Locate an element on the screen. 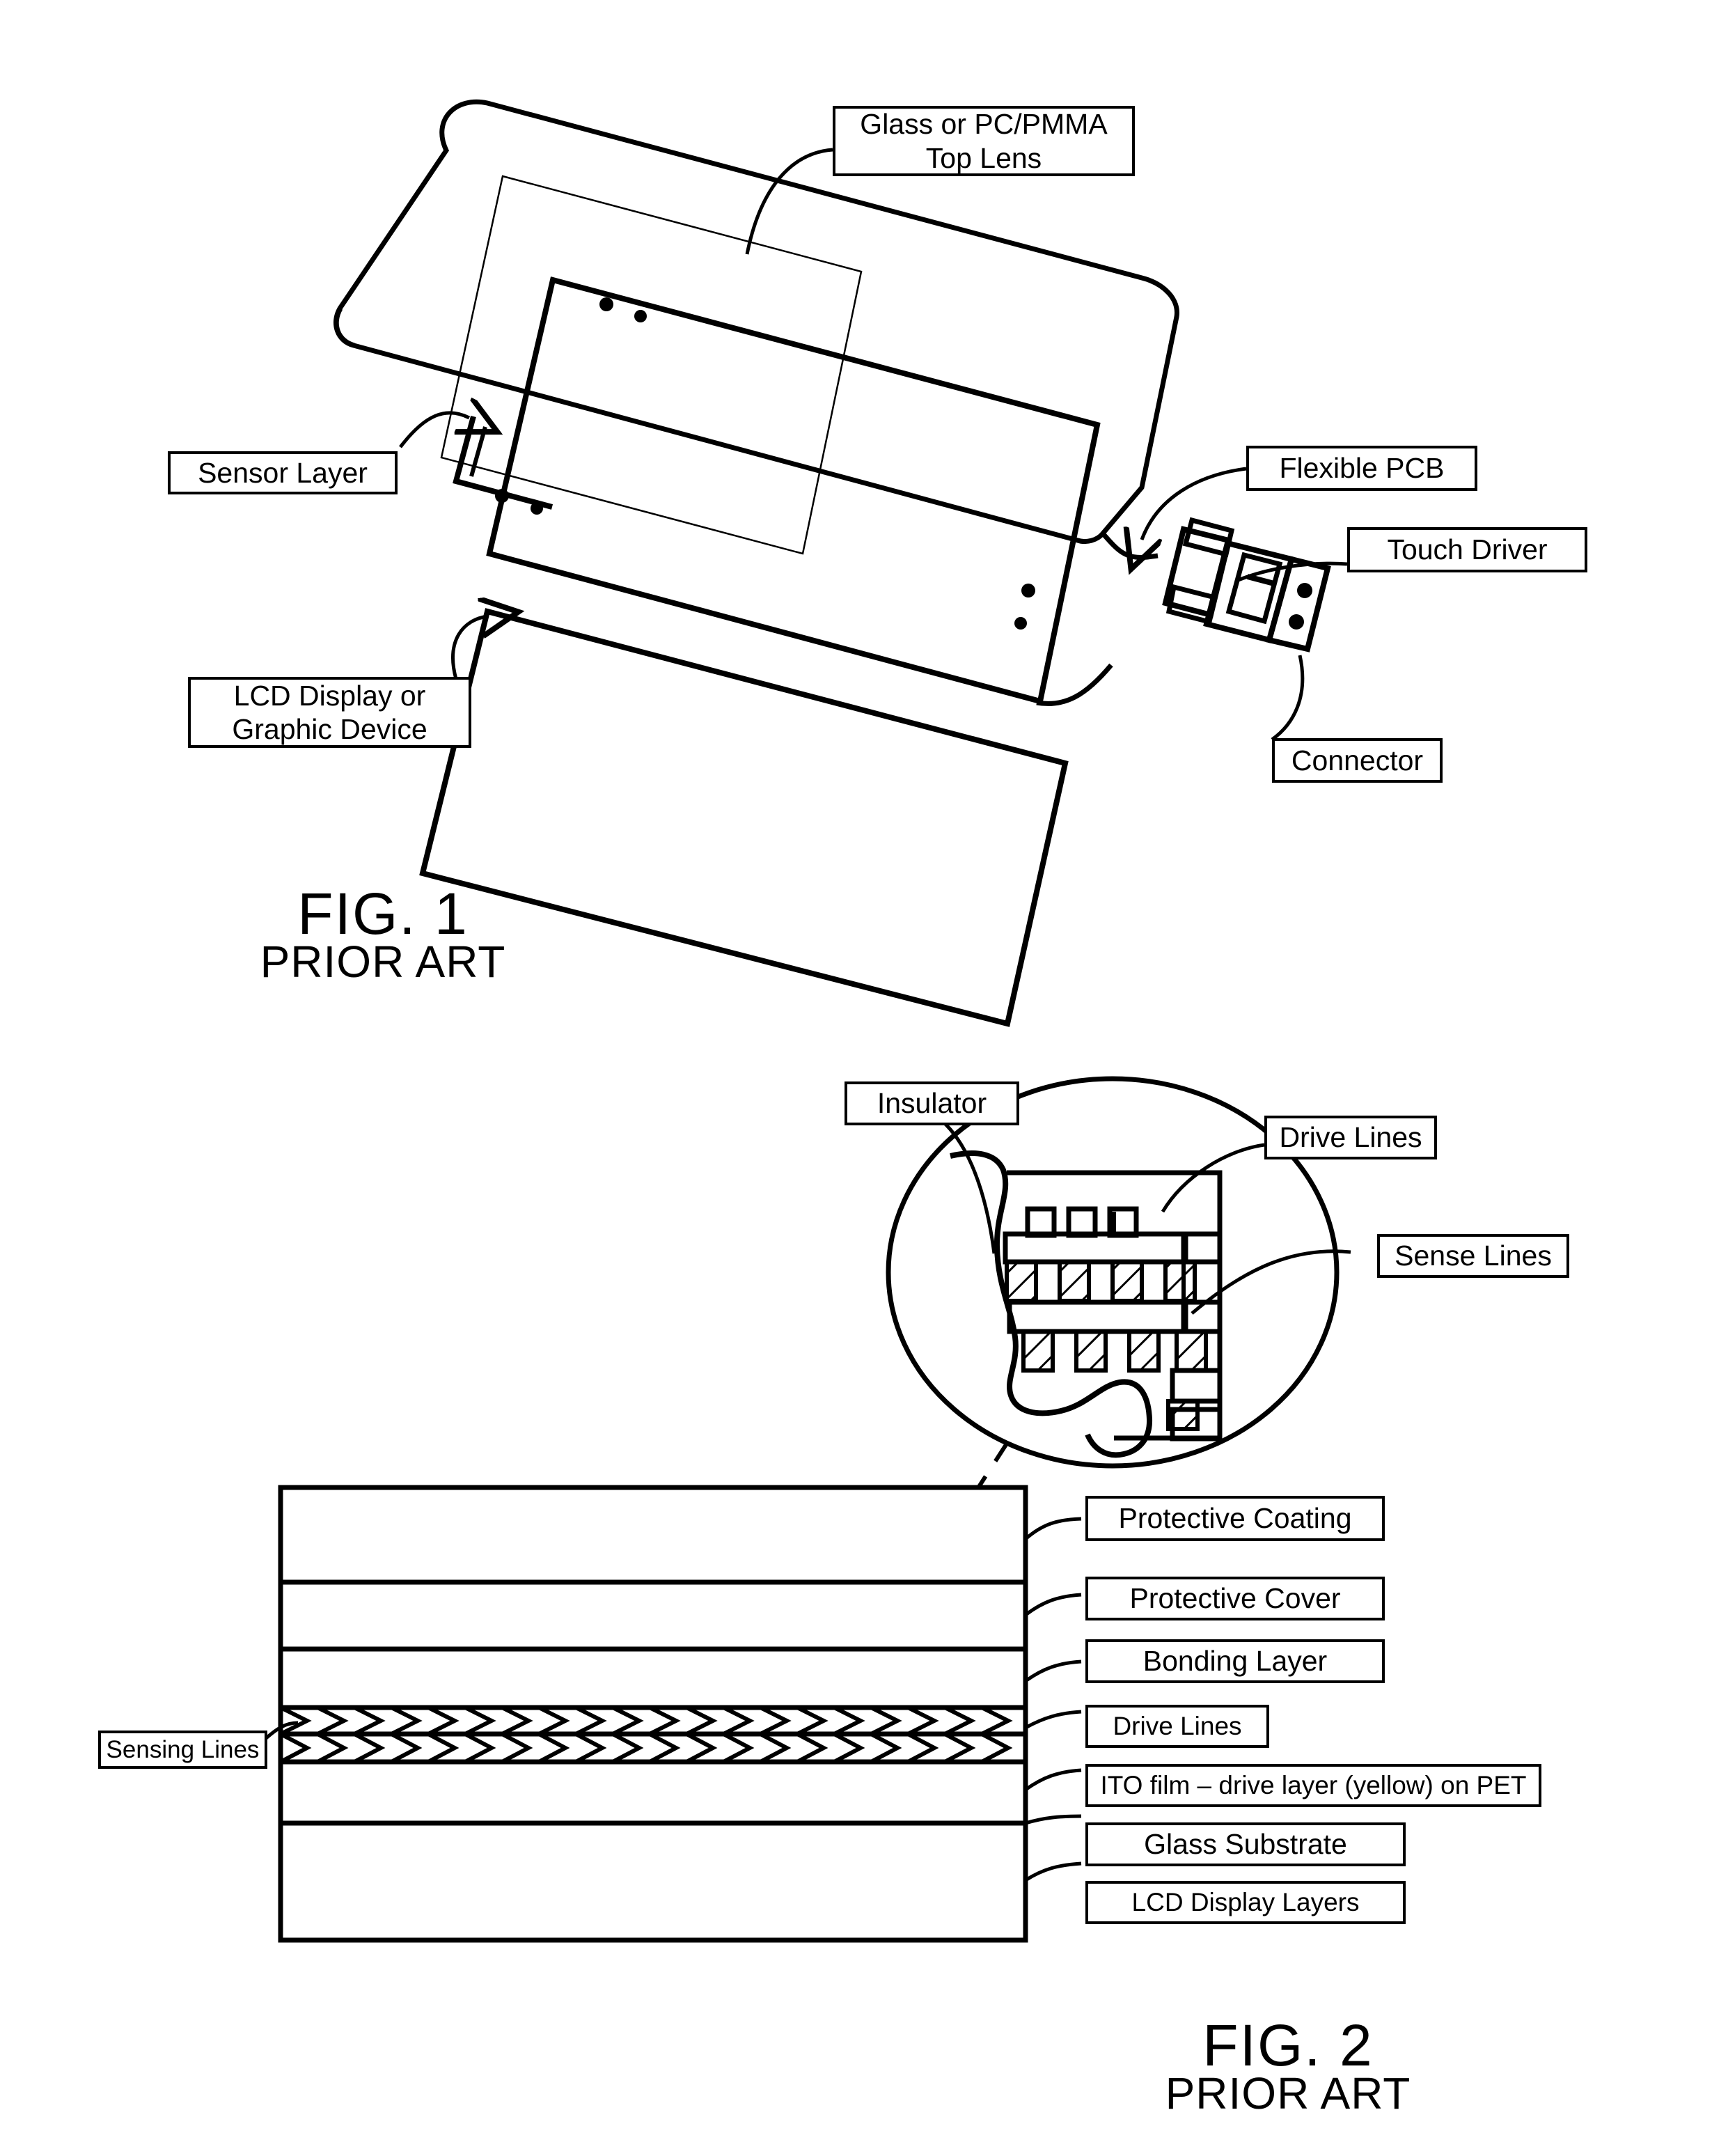 This screenshot has height=2156, width=1712. label-ito-film: ITO film – drive layer (yellow) on PET is located at coordinates (1313, 1785).